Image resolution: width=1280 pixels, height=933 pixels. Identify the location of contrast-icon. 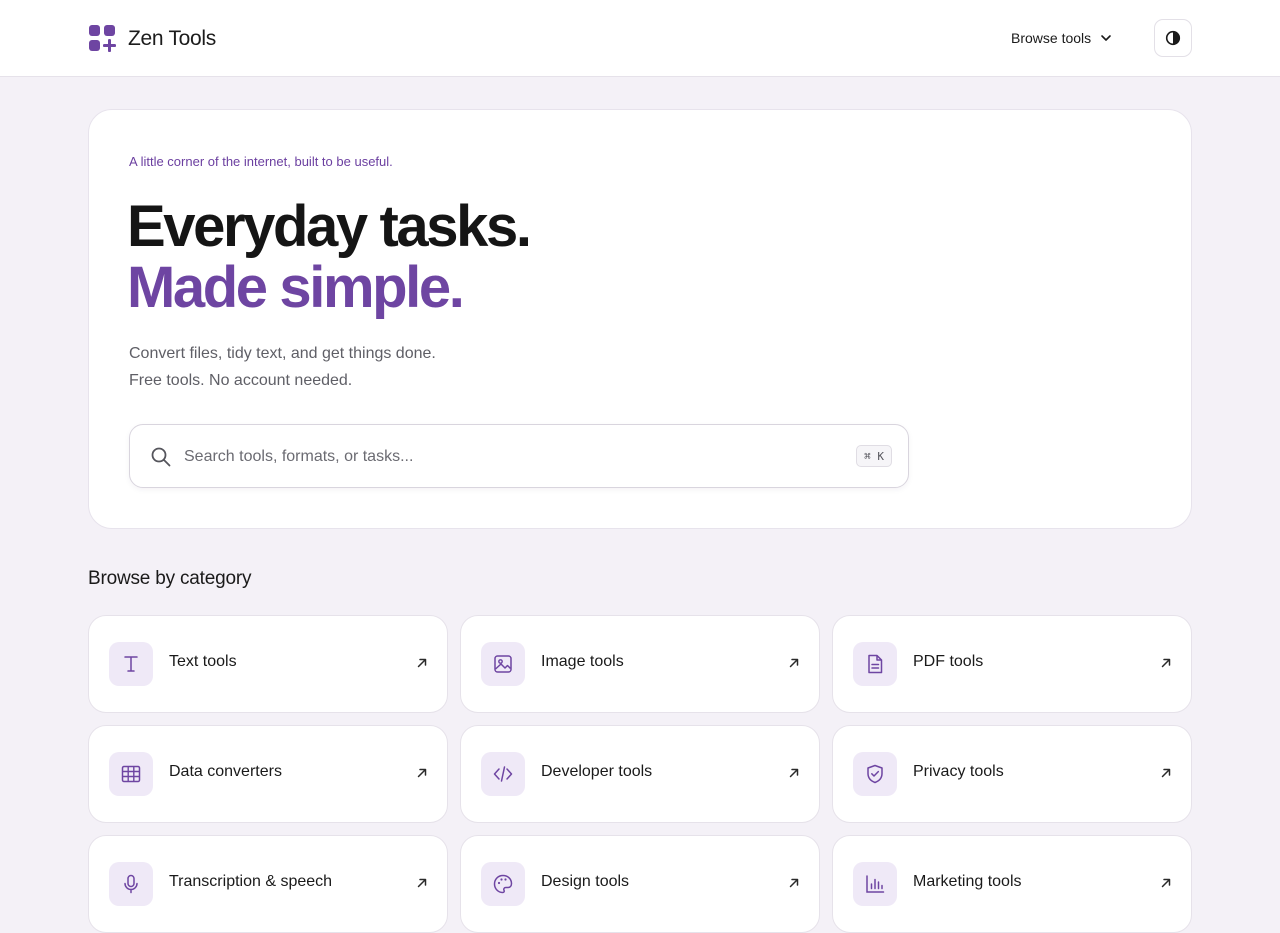
(1173, 38).